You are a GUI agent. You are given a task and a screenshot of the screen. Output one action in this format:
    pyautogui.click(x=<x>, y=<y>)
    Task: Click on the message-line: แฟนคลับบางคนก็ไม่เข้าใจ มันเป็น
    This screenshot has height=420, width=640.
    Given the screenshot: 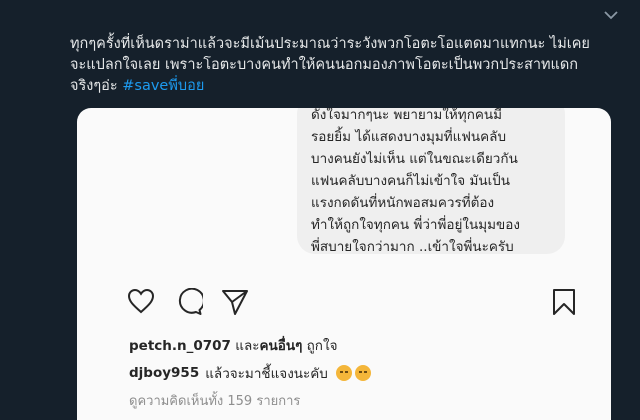 What is the action you would take?
    pyautogui.click(x=410, y=181)
    